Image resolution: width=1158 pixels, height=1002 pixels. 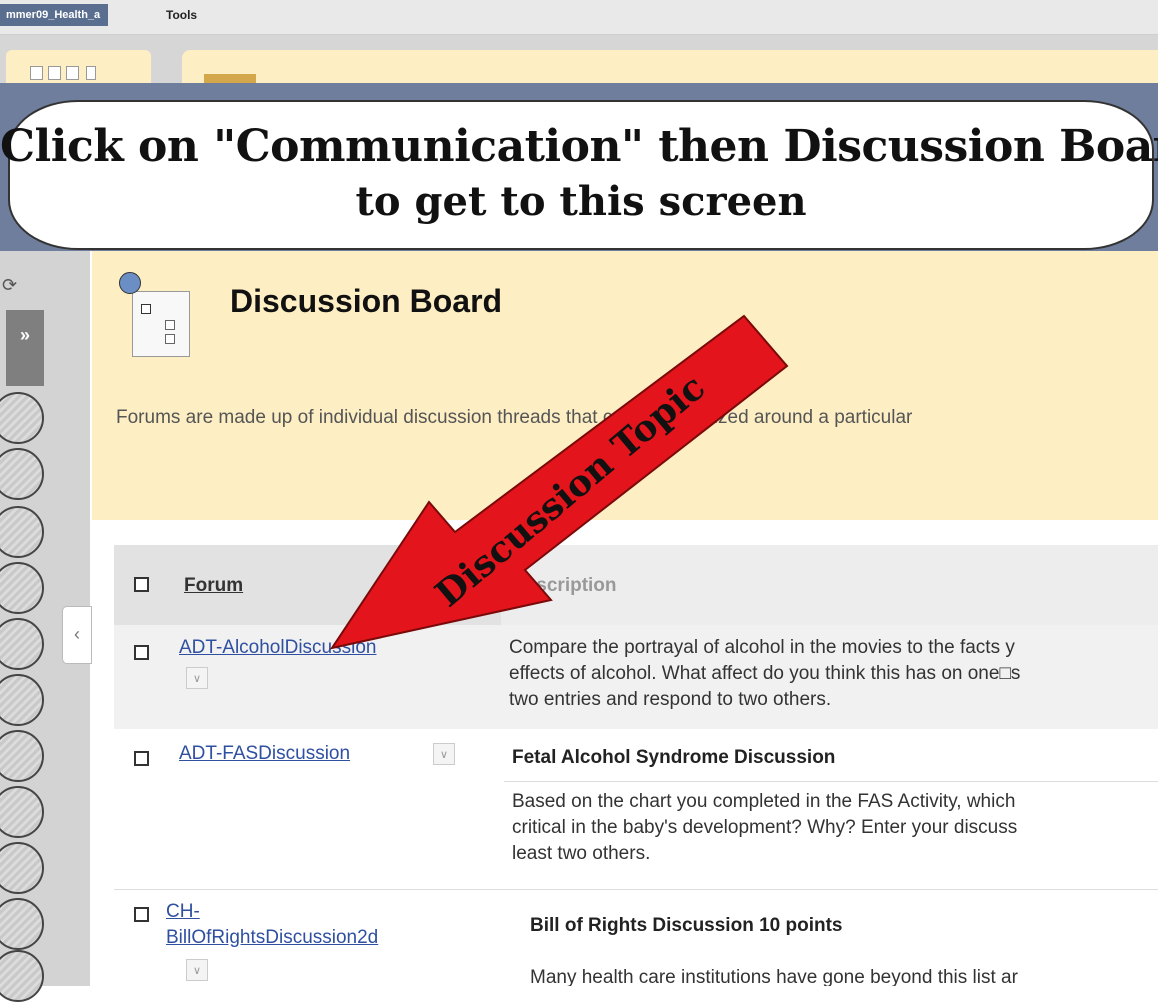 What do you see at coordinates (570, 490) in the screenshot?
I see `arrow-label: Discussion Topic` at bounding box center [570, 490].